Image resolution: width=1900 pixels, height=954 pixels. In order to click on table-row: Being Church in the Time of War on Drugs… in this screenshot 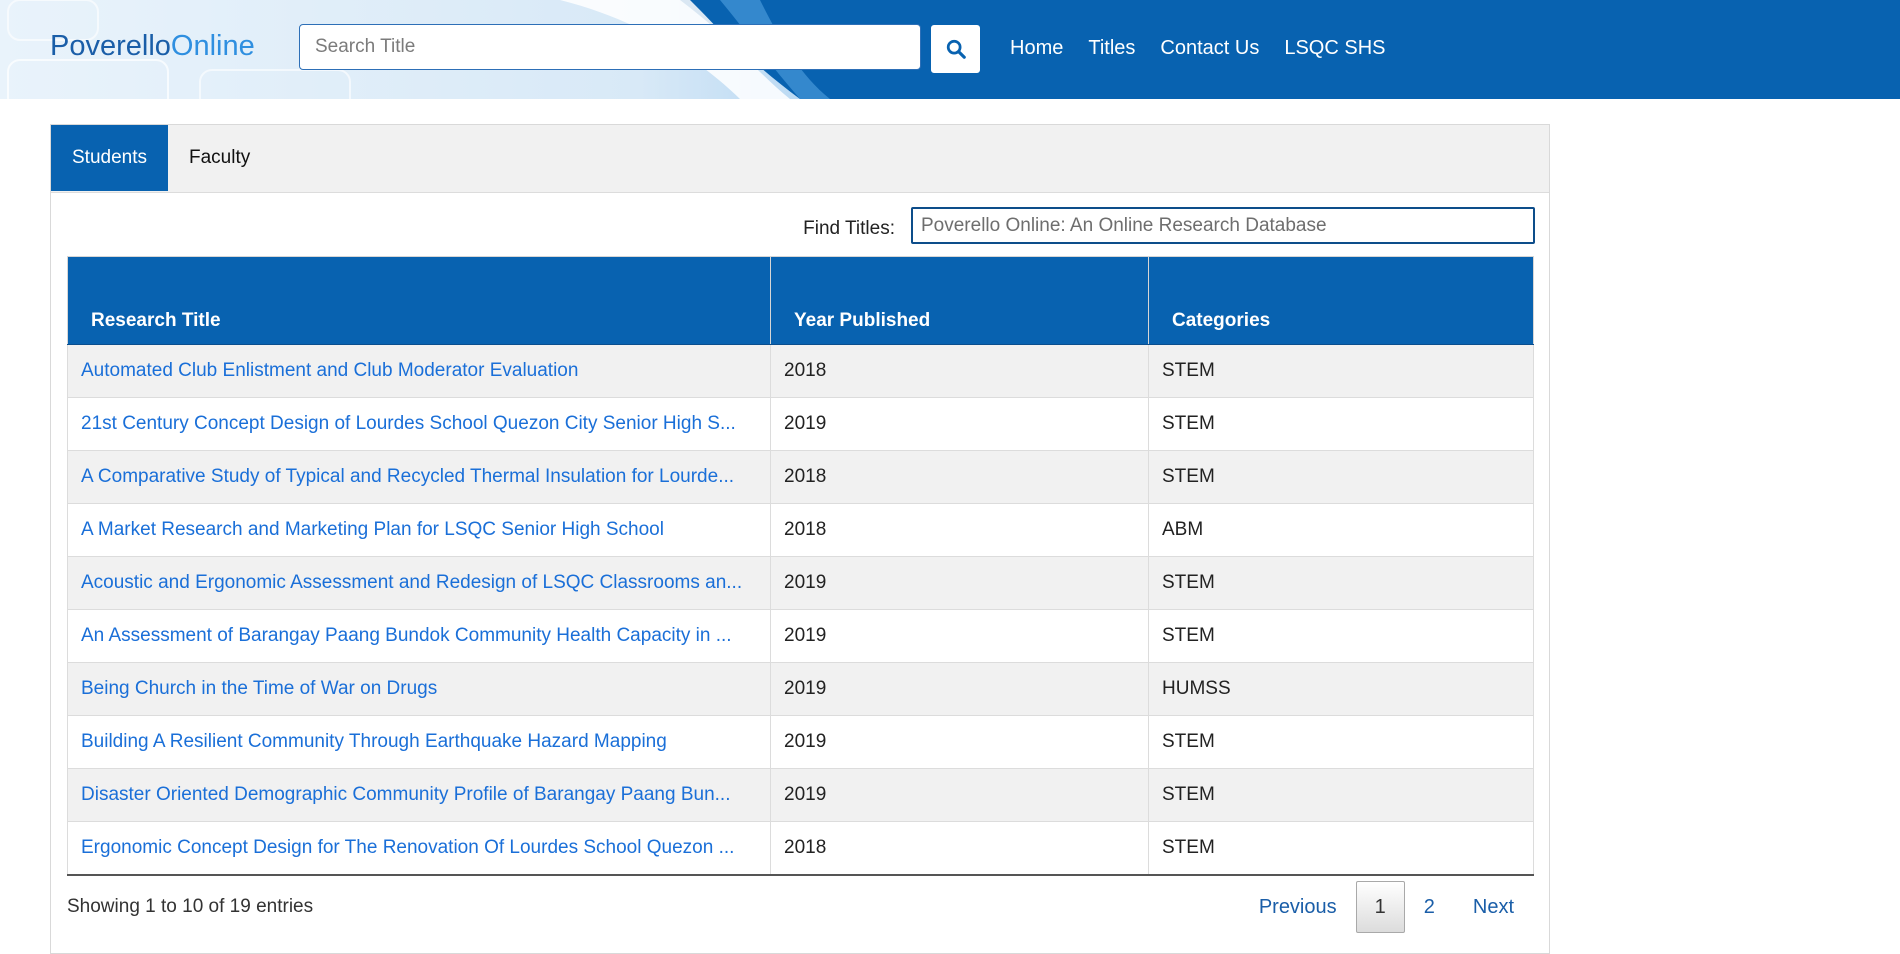, I will do `click(800, 689)`.